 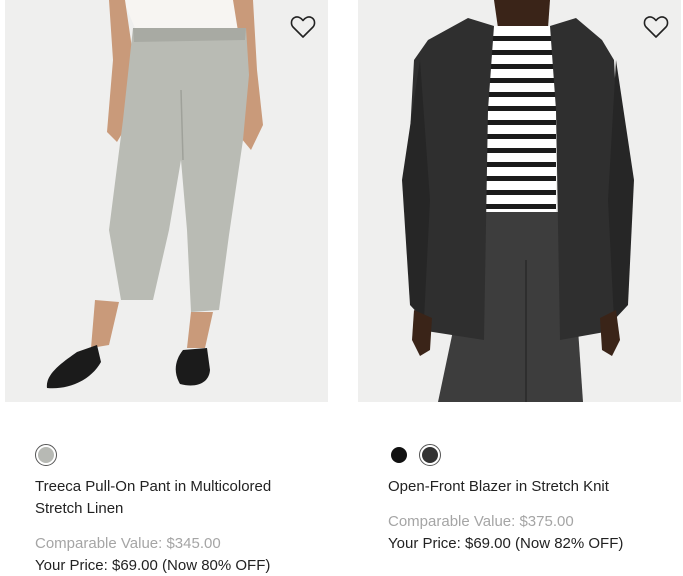 I want to click on swatch-black, so click(x=399, y=455).